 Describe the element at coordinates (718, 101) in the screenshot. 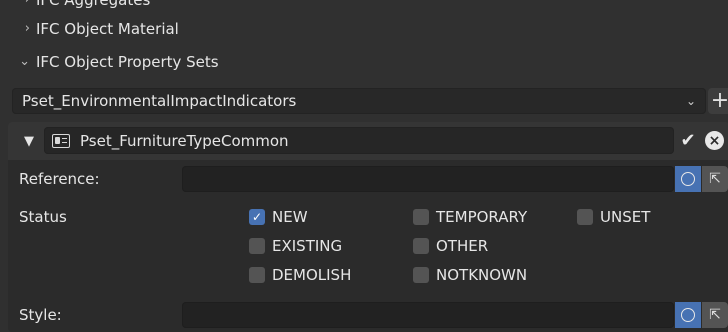

I see `add-pset-button: +` at that location.